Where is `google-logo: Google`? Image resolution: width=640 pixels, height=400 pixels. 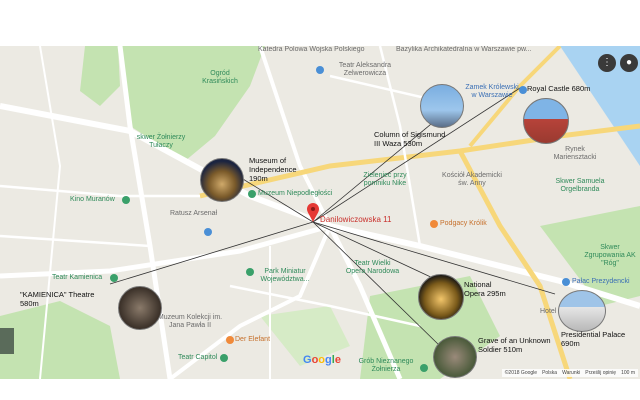 google-logo: Google is located at coordinates (322, 360).